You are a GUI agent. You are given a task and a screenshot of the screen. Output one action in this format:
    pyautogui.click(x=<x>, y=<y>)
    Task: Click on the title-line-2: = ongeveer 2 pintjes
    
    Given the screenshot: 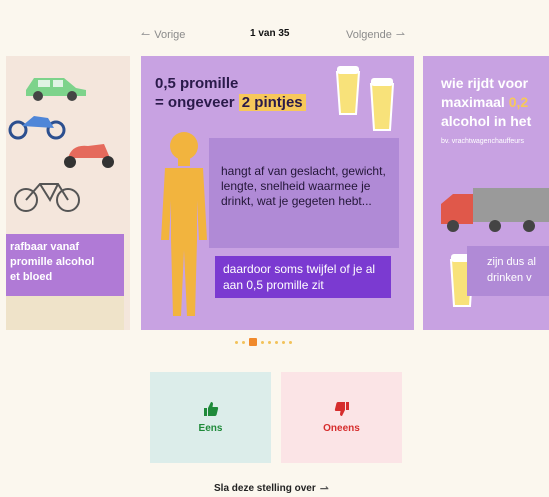 What is the action you would take?
    pyautogui.click(x=230, y=102)
    